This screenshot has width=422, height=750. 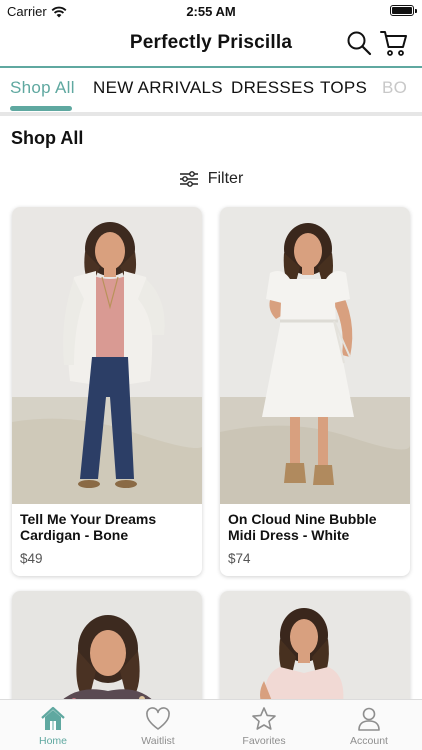 I want to click on category-tabs: Shop All NEW ARRIVALS DRESSES TOPS BO, so click(x=211, y=90).